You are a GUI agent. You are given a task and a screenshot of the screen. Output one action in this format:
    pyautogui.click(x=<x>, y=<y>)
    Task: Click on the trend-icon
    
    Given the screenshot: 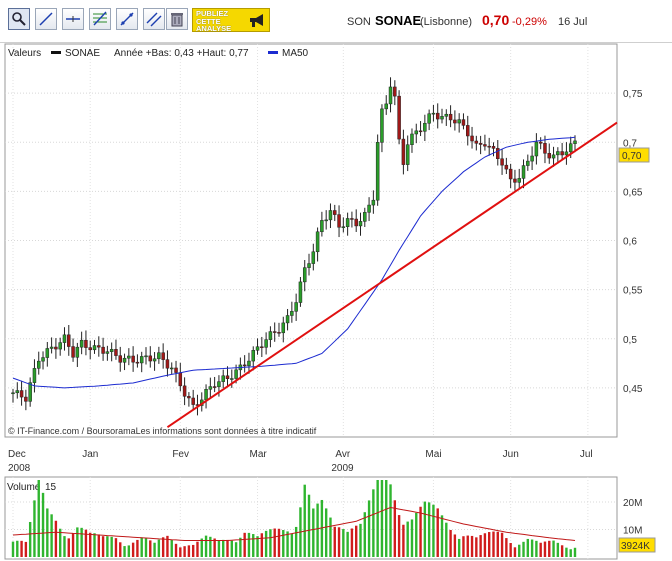 What is the action you would take?
    pyautogui.click(x=127, y=19)
    